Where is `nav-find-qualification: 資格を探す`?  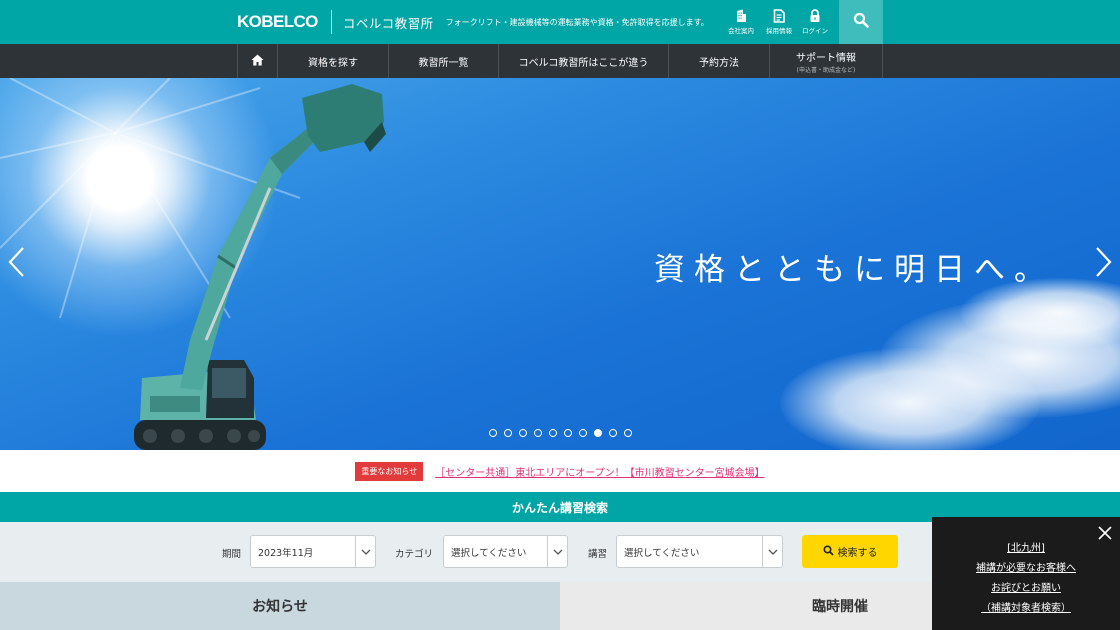
nav-find-qualification: 資格を探す is located at coordinates (332, 61).